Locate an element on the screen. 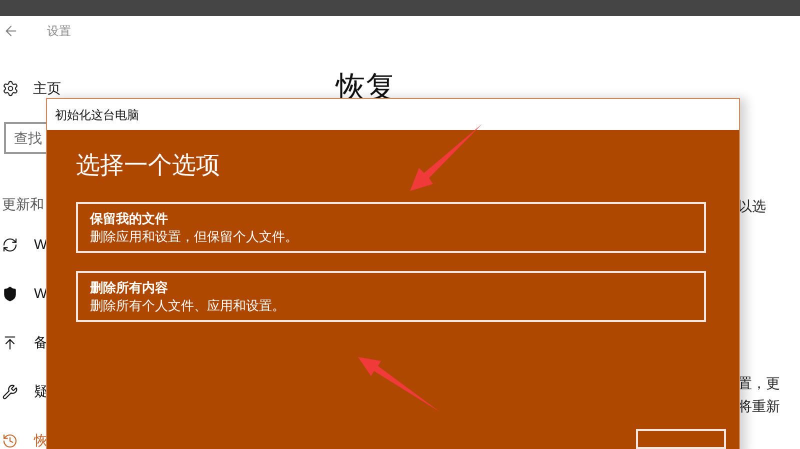  dialog-heading: 选择一个选项 is located at coordinates (148, 166).